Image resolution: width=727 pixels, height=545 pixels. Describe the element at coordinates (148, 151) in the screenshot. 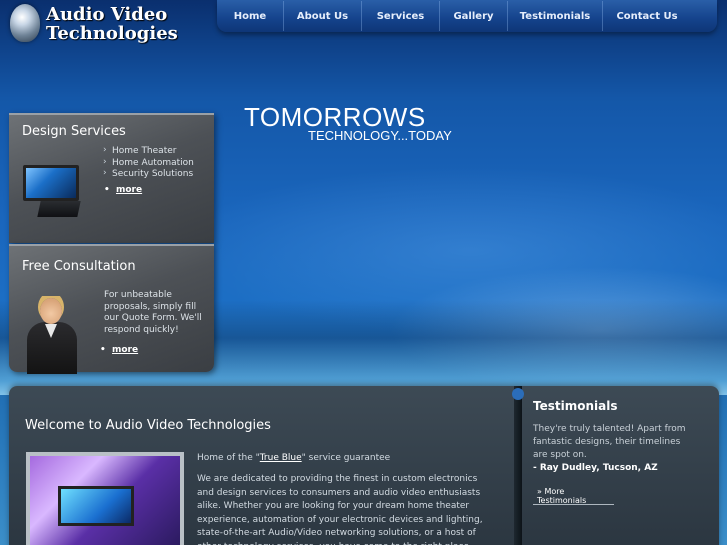

I see `service-link-home-theater: Home Theater` at that location.